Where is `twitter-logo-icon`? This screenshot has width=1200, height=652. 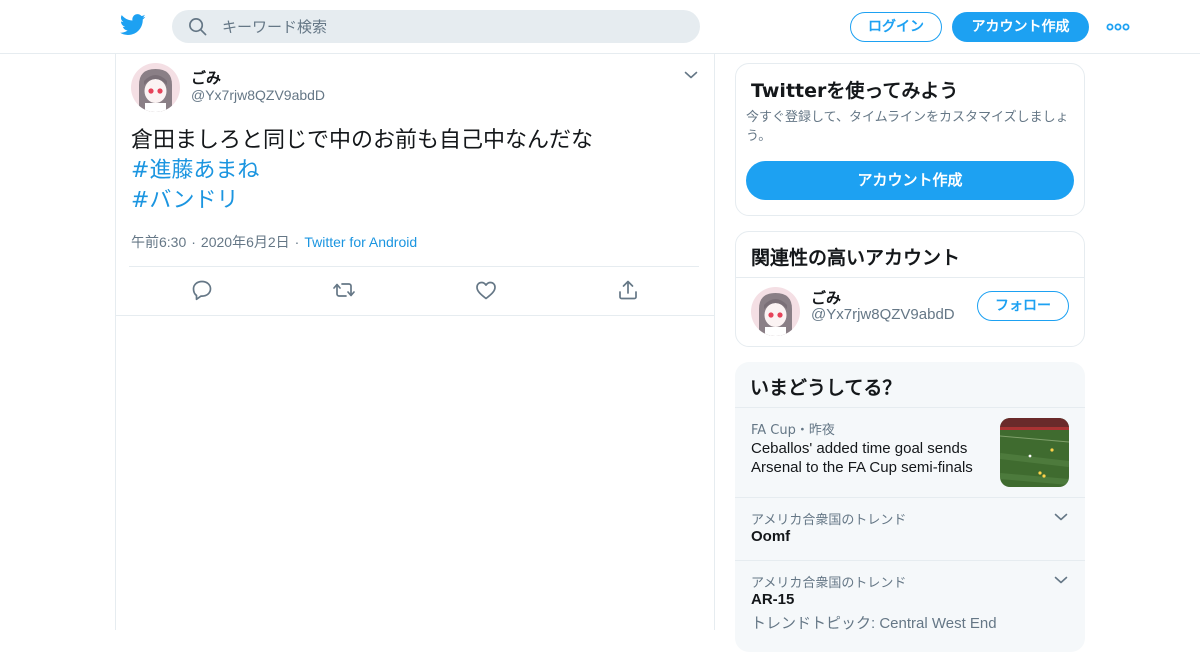
twitter-logo-icon is located at coordinates (133, 25).